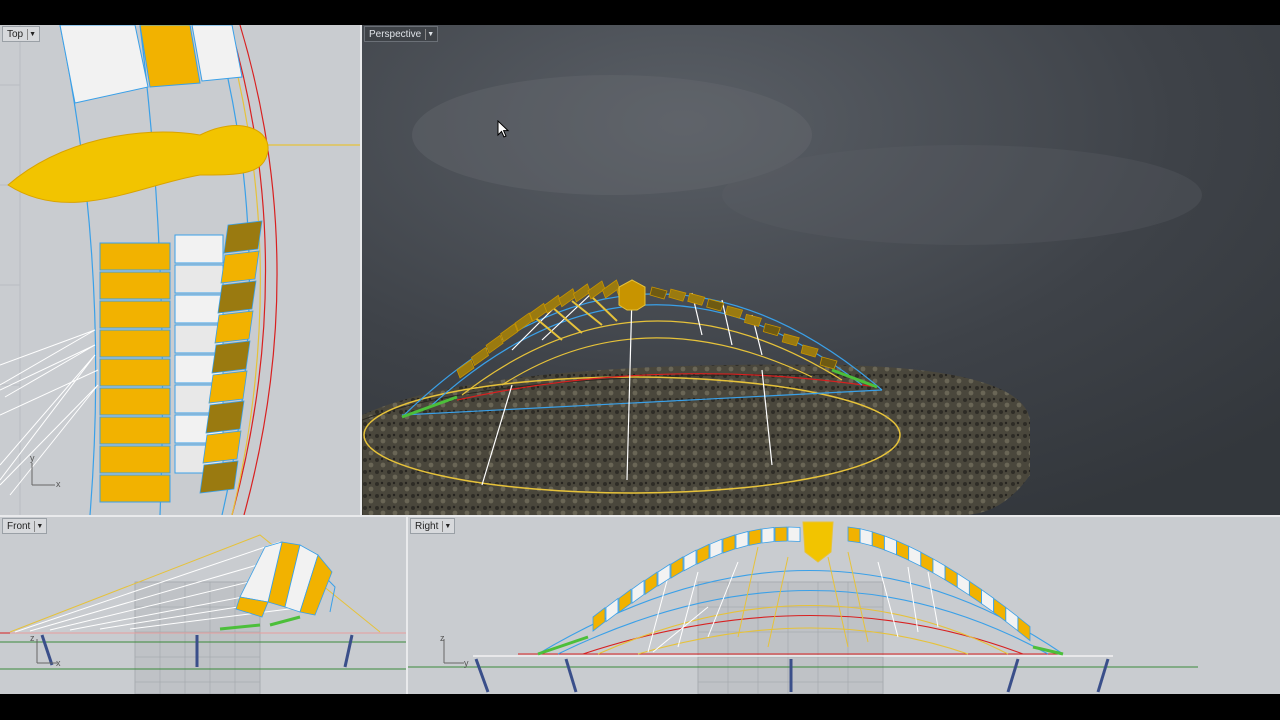 This screenshot has height=720, width=1280. I want to click on viewport-title-top: Top ▼, so click(21, 34).